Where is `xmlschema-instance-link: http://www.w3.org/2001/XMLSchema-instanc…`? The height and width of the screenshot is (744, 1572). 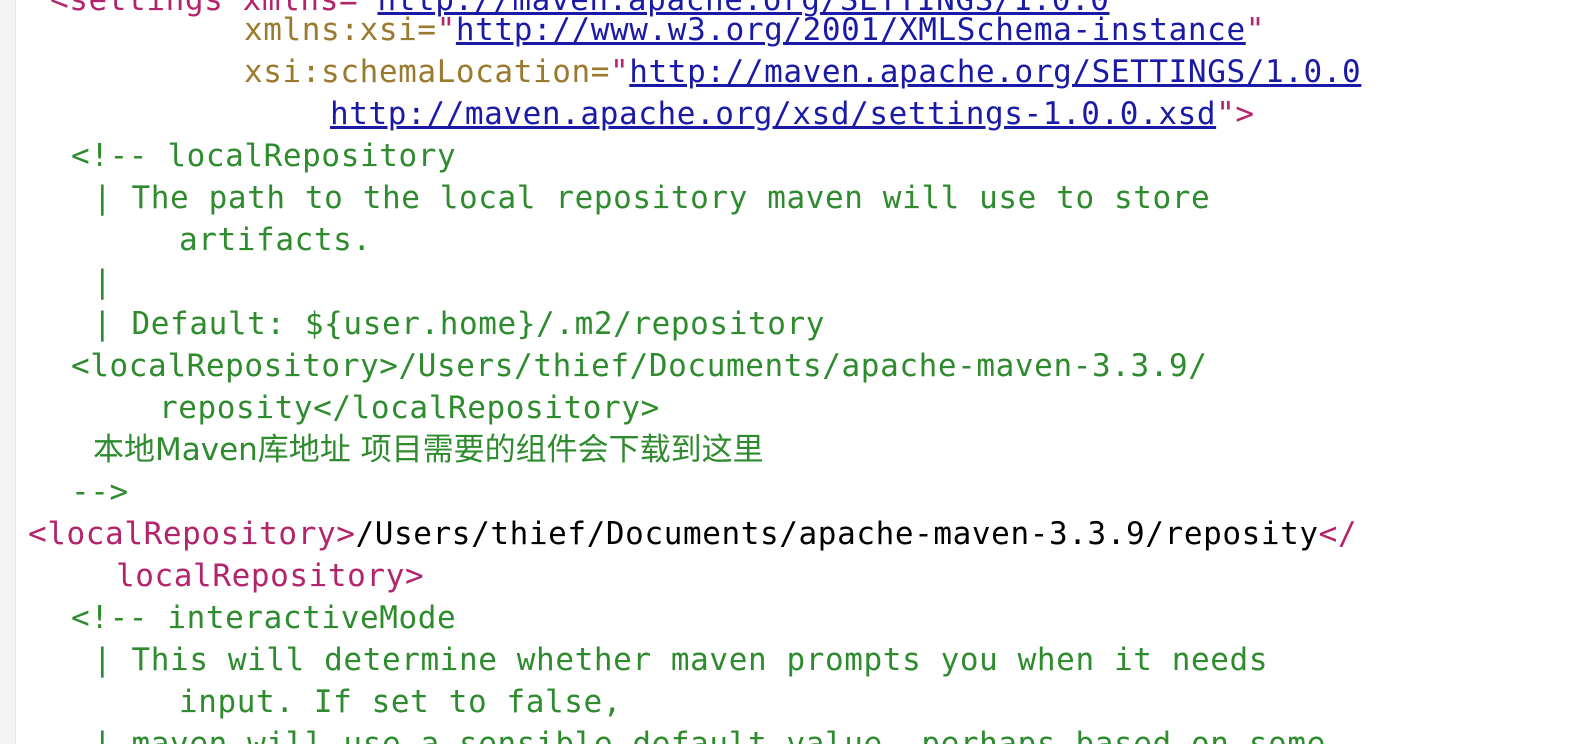 xmlschema-instance-link: http://www.w3.org/2001/XMLSchema-instanc… is located at coordinates (851, 30).